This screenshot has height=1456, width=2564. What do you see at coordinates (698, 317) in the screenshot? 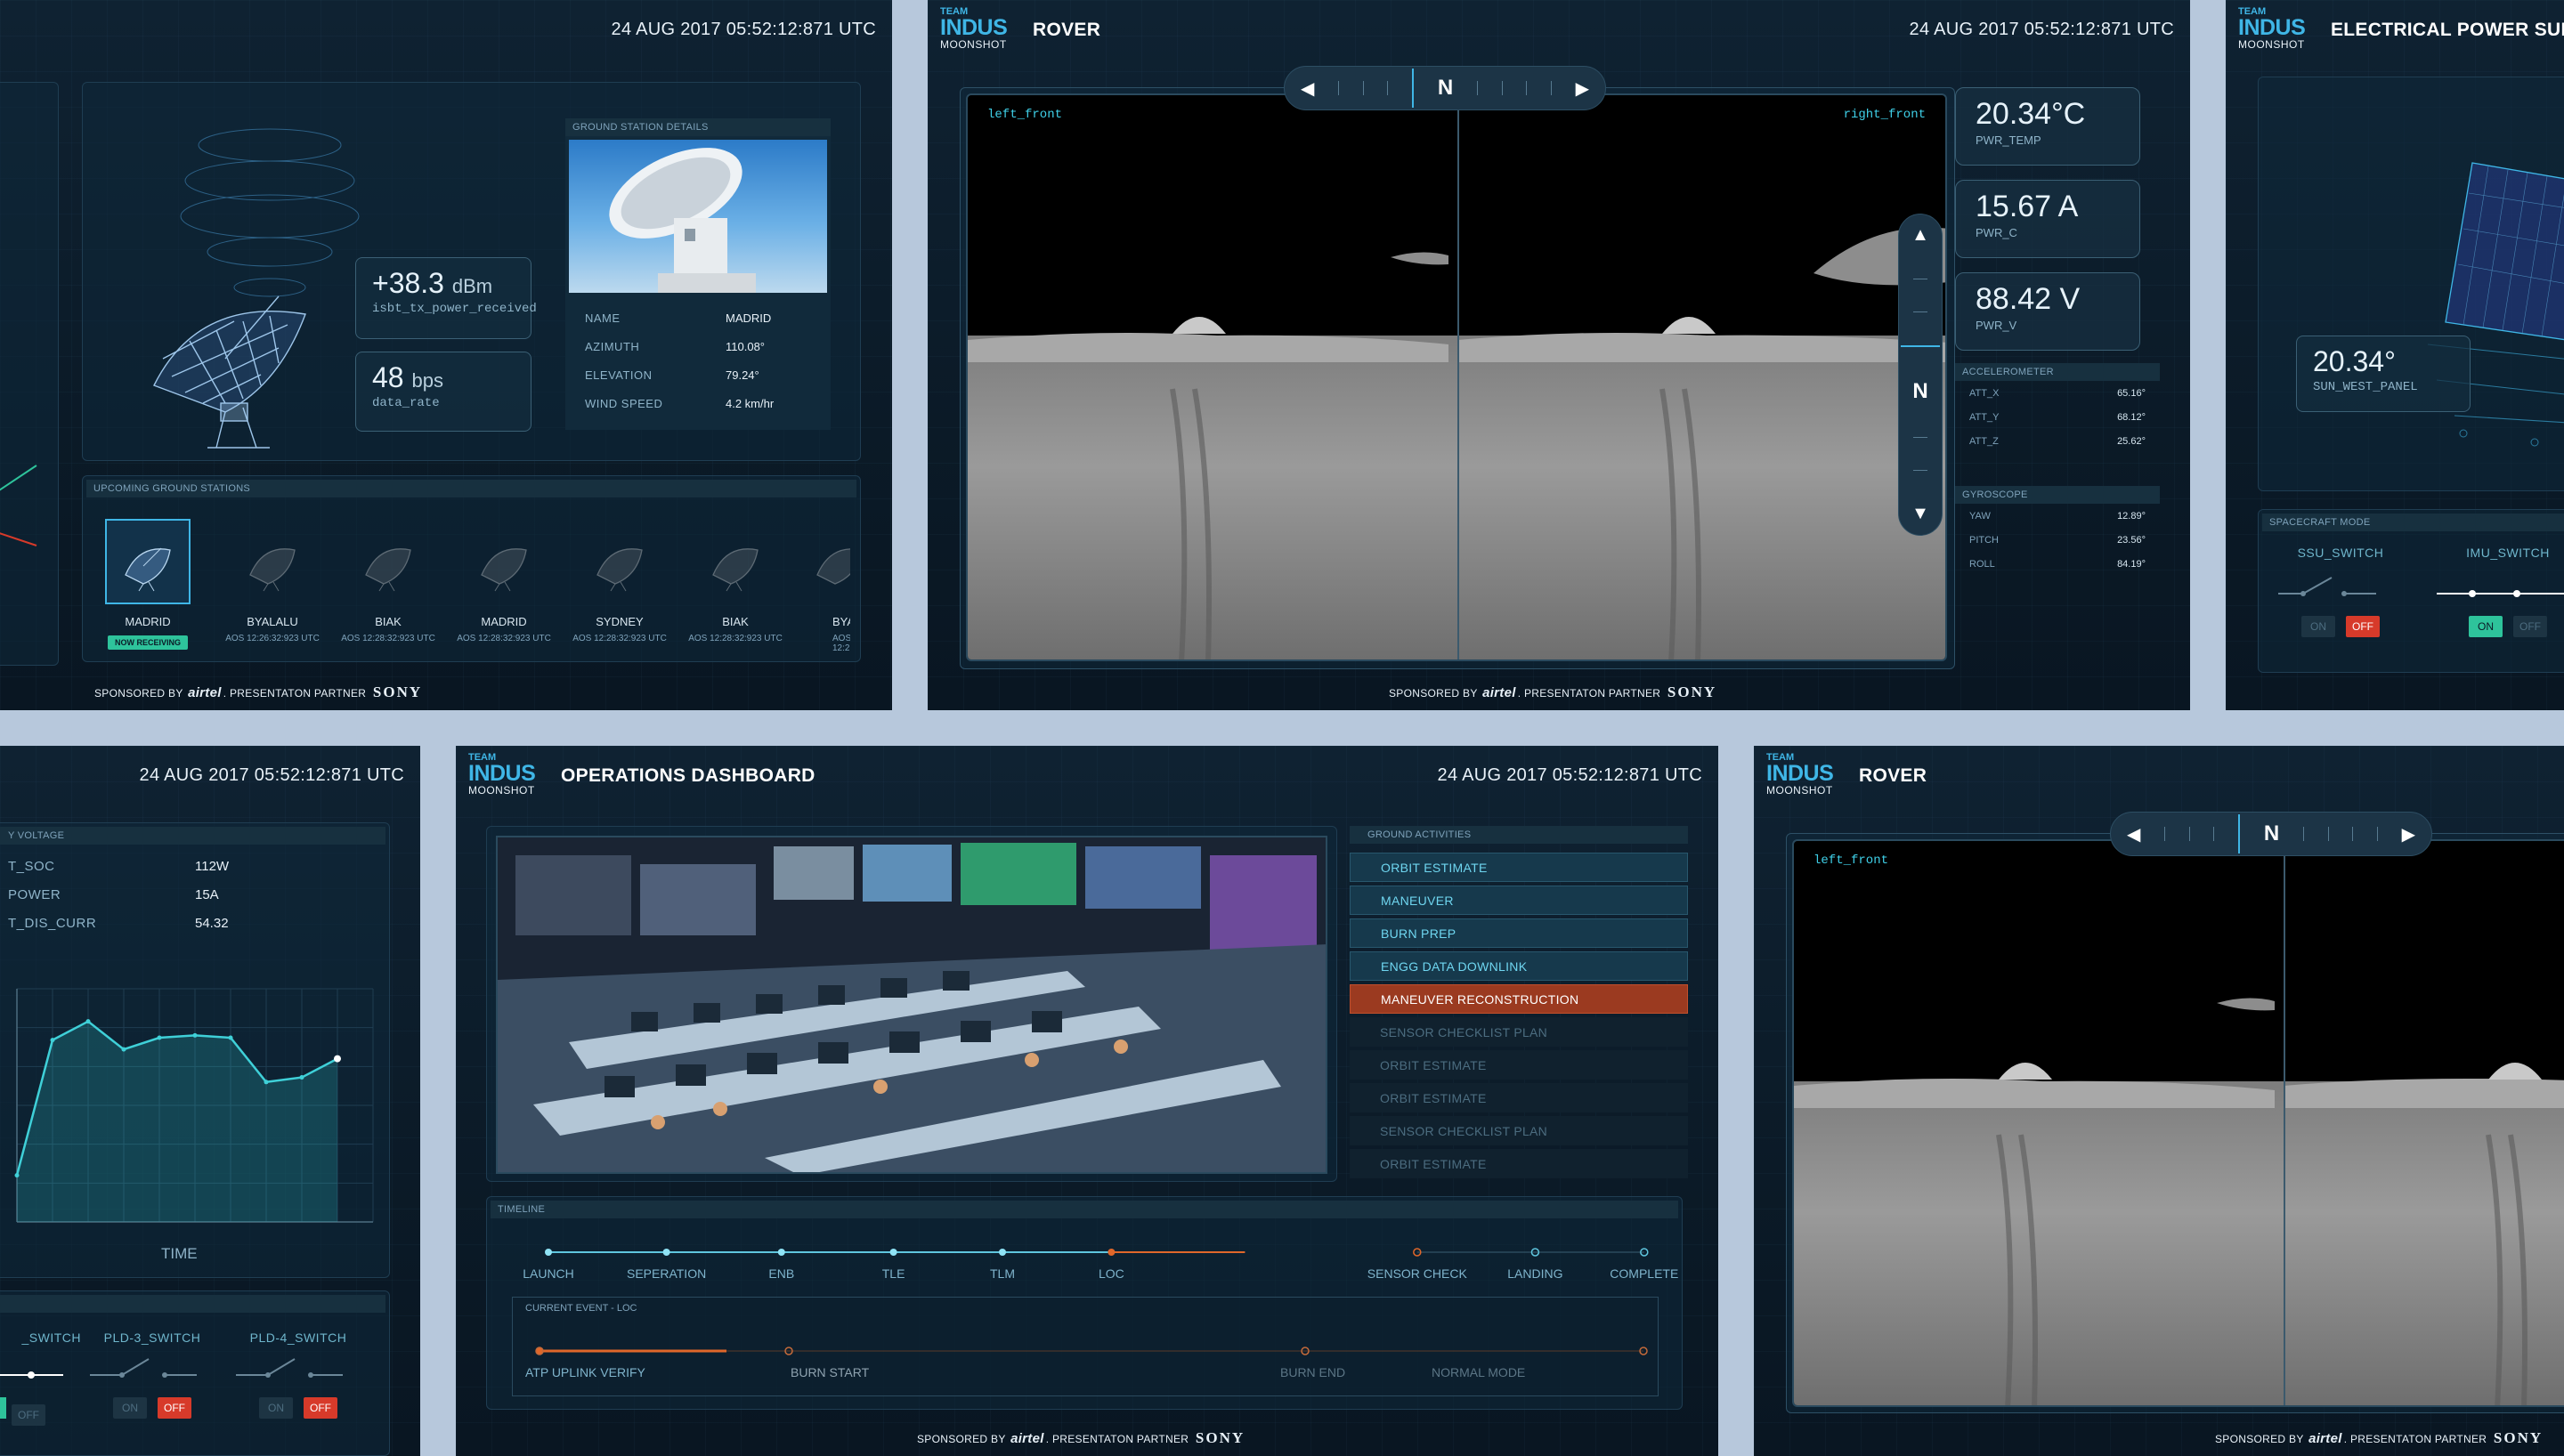
I see `detail-row: NAME MADRID` at bounding box center [698, 317].